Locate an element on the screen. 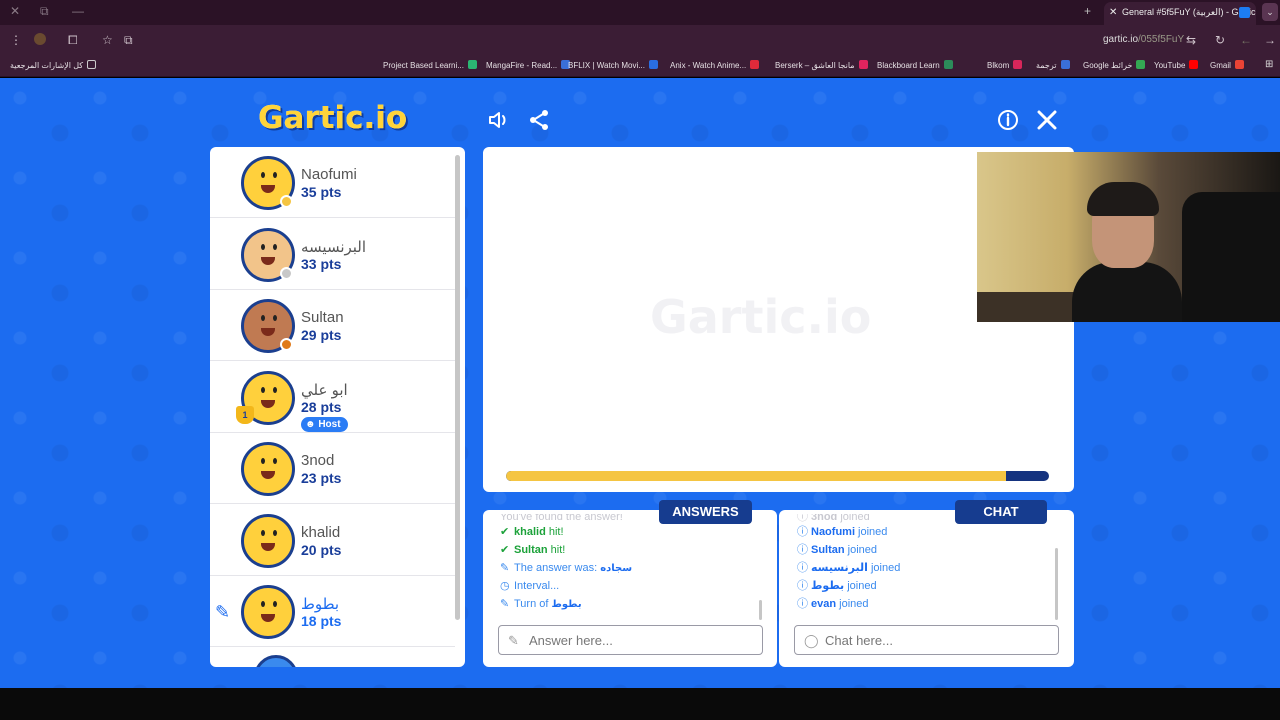  player-points: 20 pts is located at coordinates (321, 549).